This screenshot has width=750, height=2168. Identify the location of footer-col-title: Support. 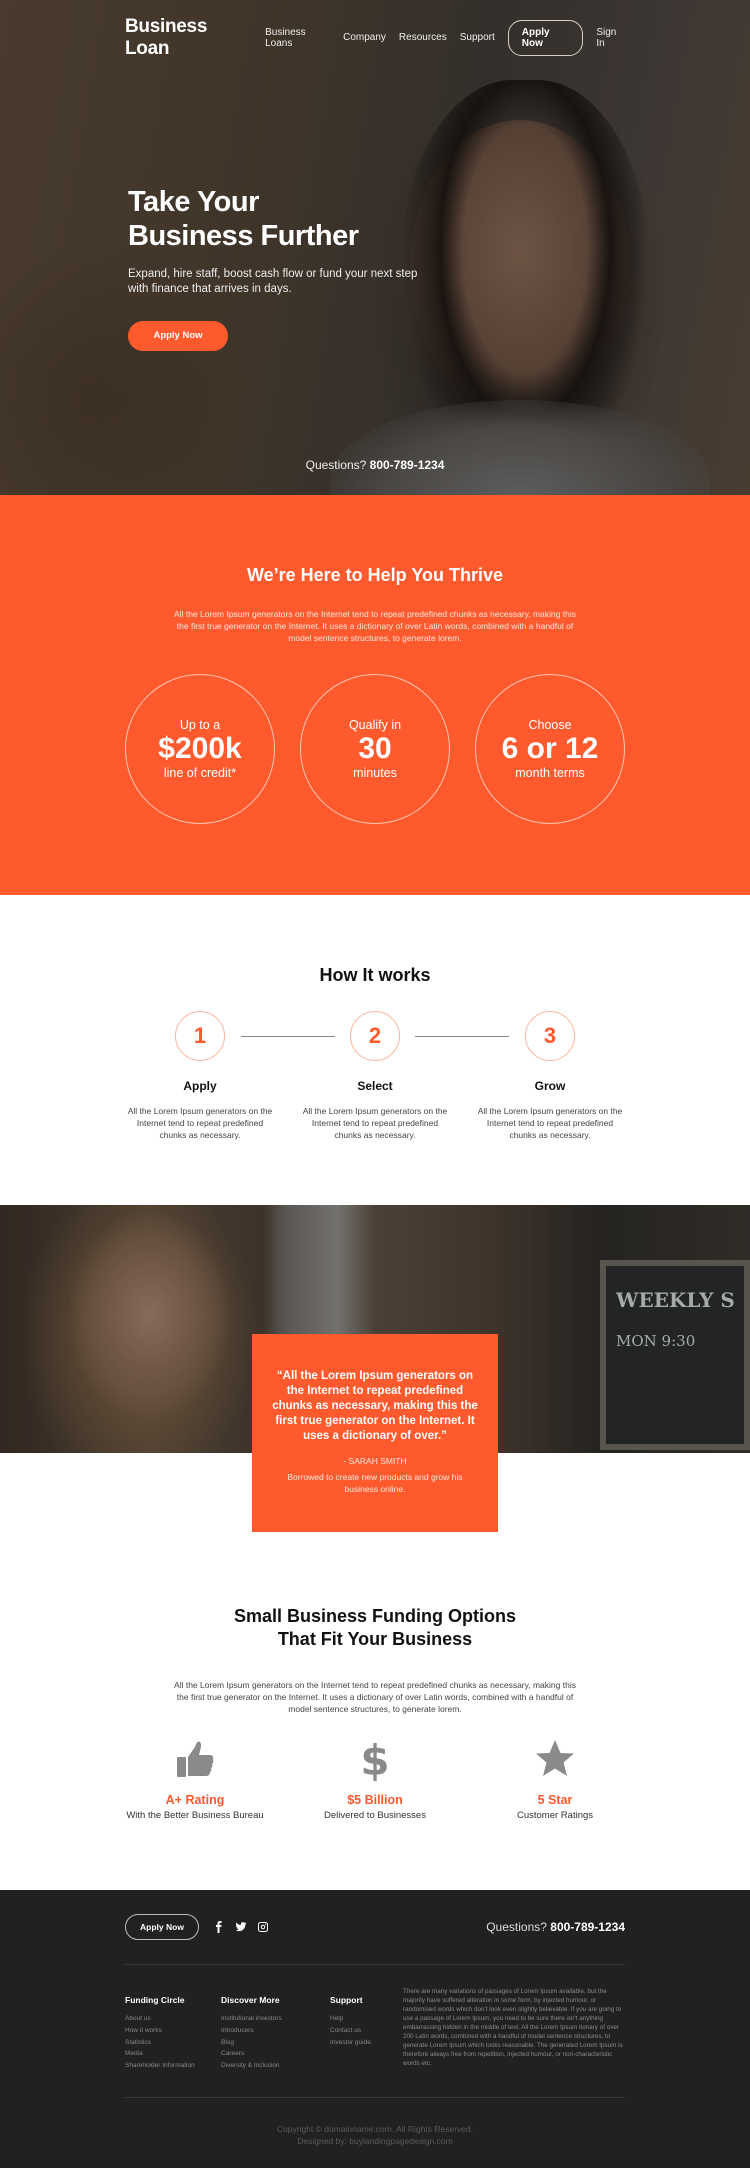
(346, 2000).